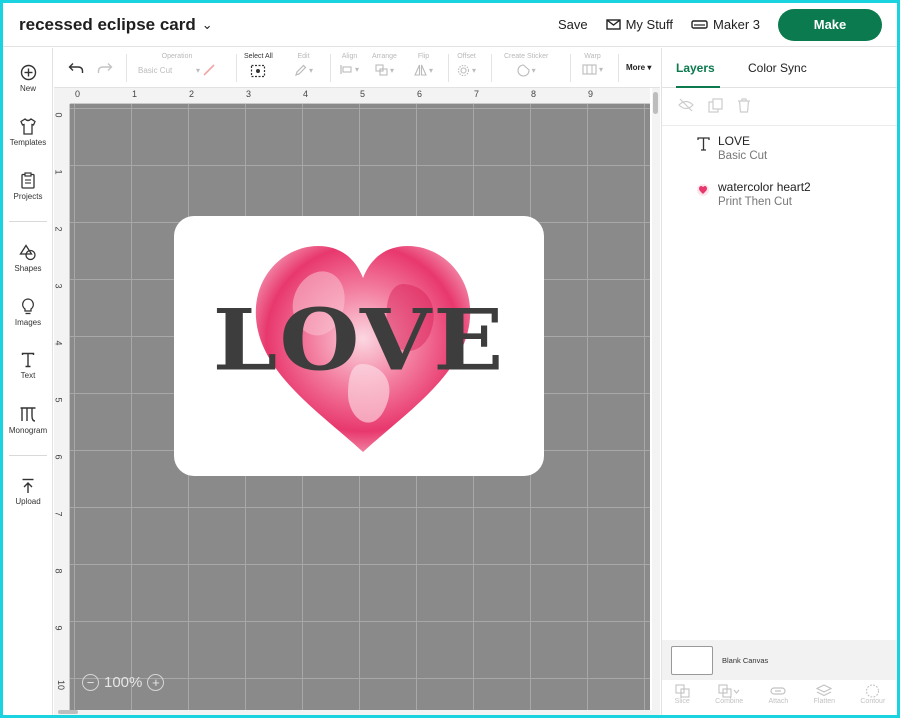 This screenshot has height=718, width=900. Describe the element at coordinates (28, 306) in the screenshot. I see `lightbulb-icon` at that location.